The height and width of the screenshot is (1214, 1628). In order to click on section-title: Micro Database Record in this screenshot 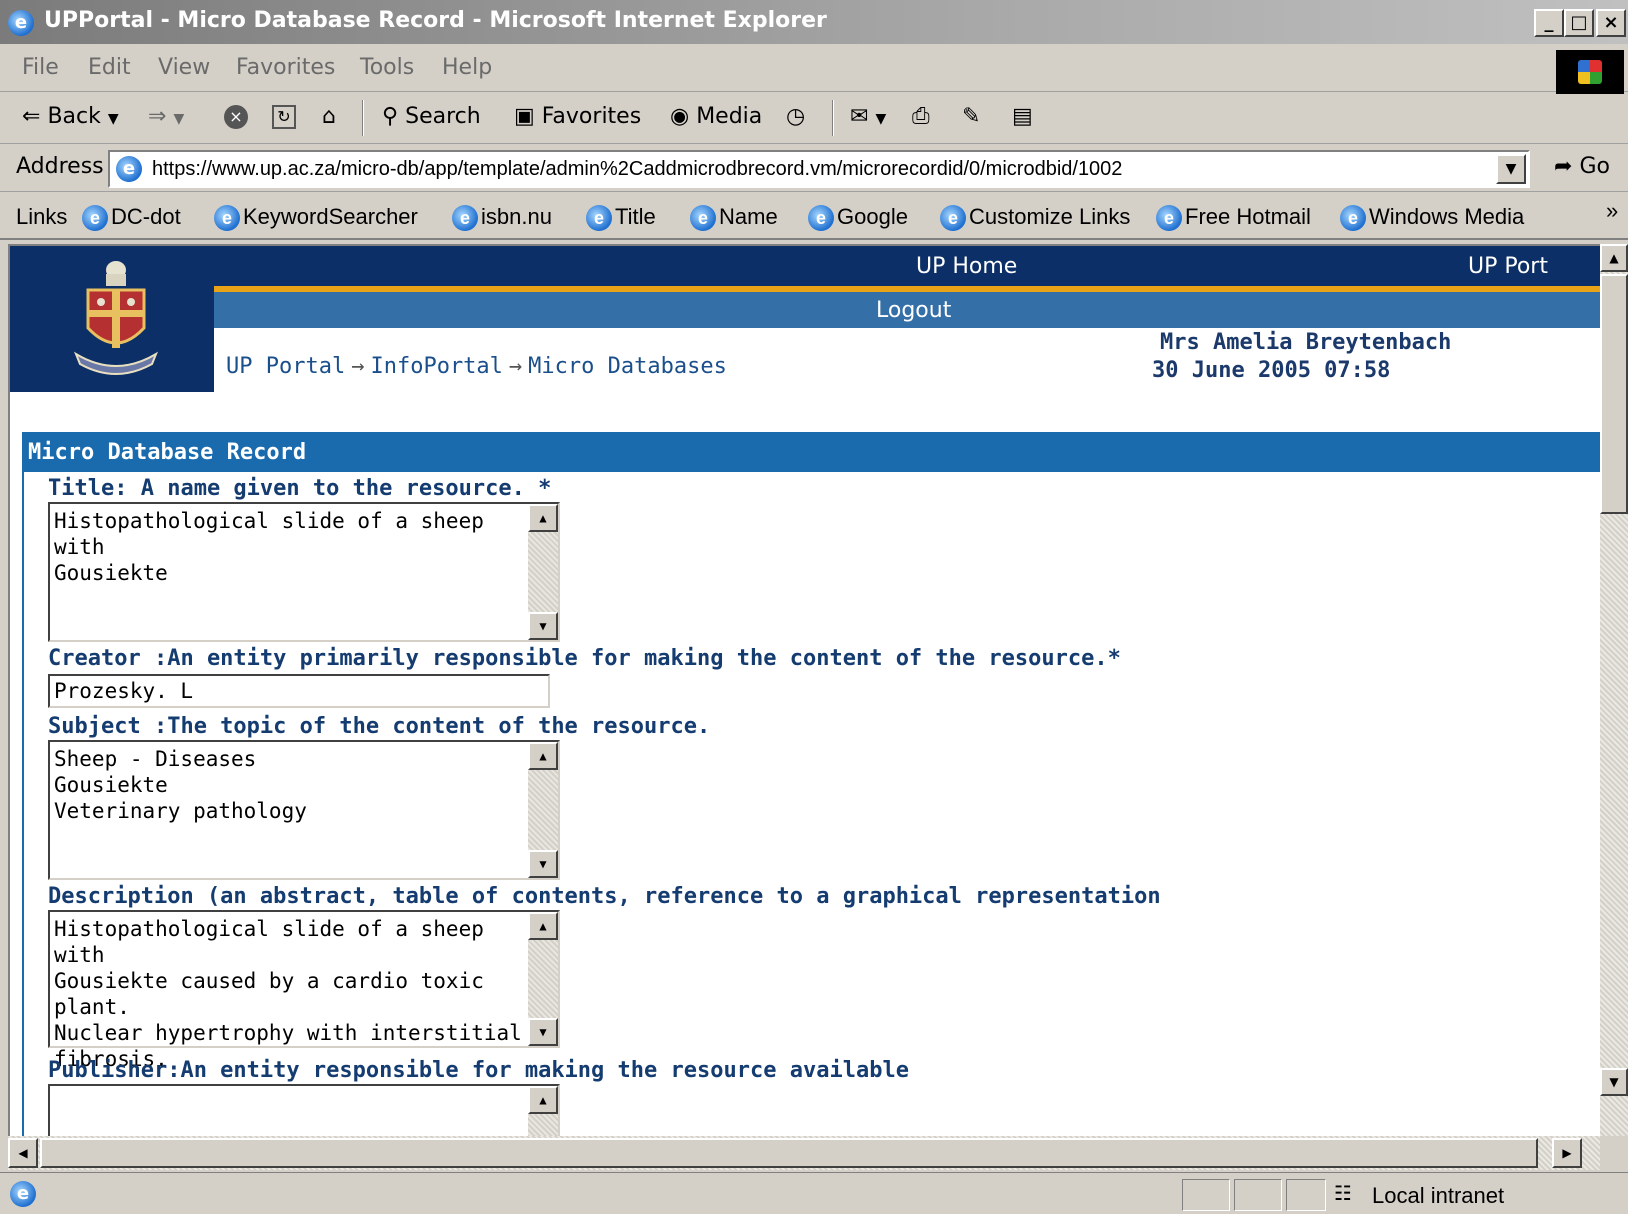, I will do `click(167, 452)`.